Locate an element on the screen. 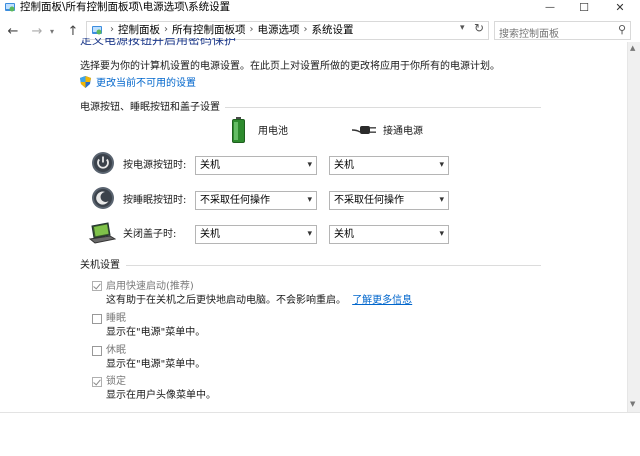 The width and height of the screenshot is (640, 456). power-button-plugged-select: 关机 ▾ is located at coordinates (389, 165).